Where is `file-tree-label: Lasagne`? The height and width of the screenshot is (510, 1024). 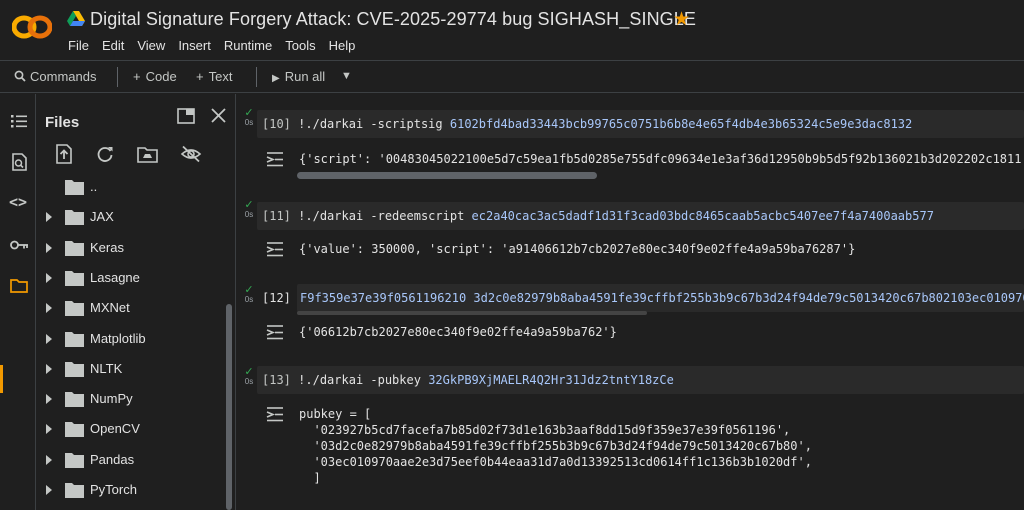
file-tree-label: Lasagne is located at coordinates (115, 277).